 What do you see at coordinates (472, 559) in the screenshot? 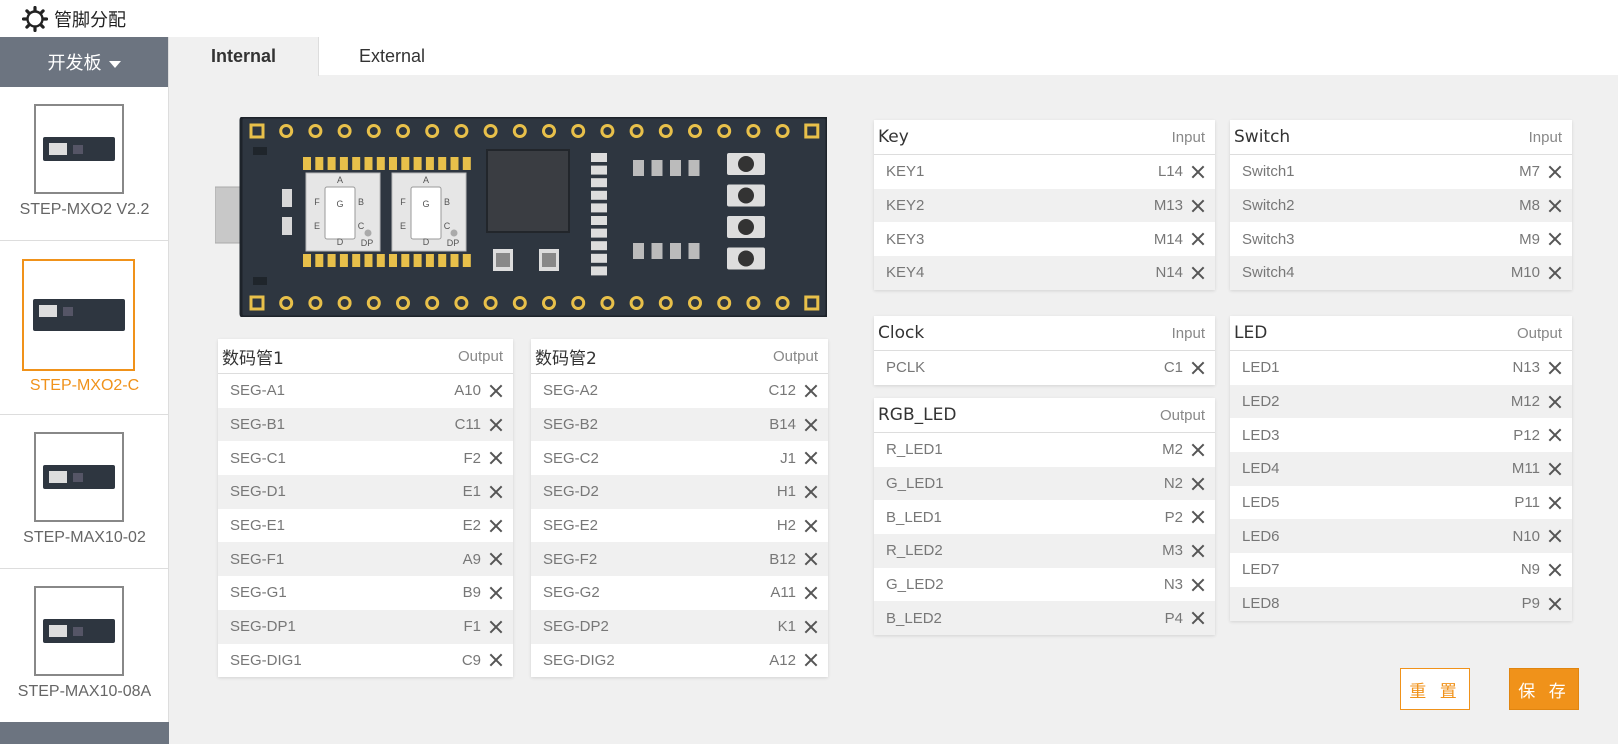
I see `pin-value: A9` at bounding box center [472, 559].